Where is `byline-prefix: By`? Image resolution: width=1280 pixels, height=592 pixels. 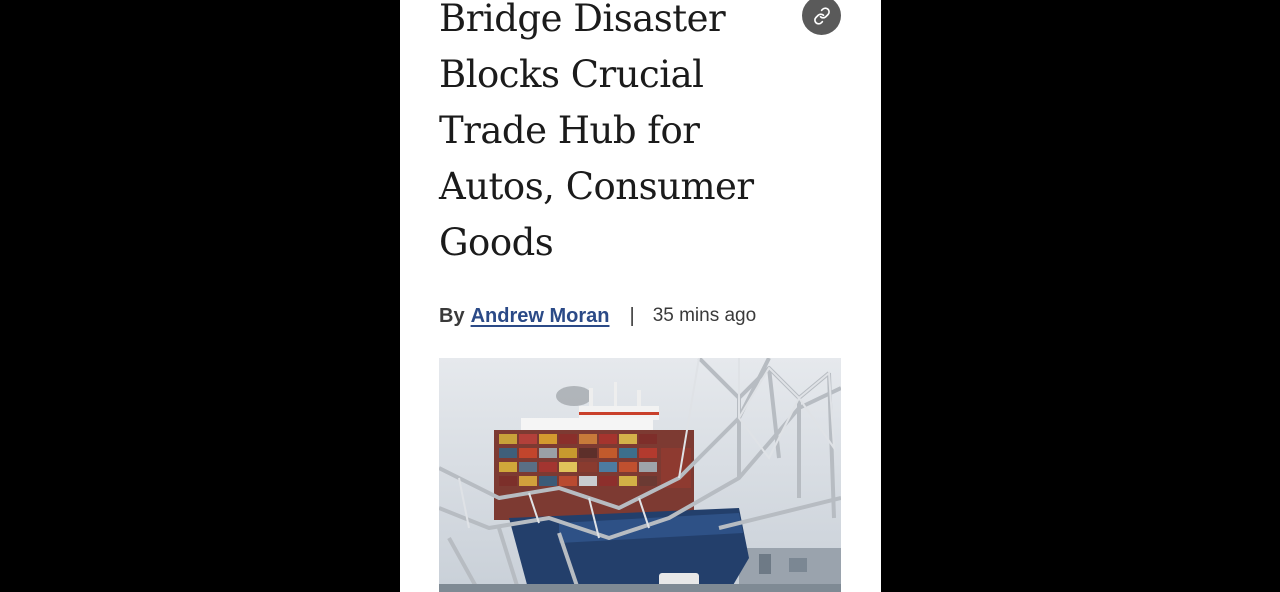
byline-prefix: By is located at coordinates (452, 315).